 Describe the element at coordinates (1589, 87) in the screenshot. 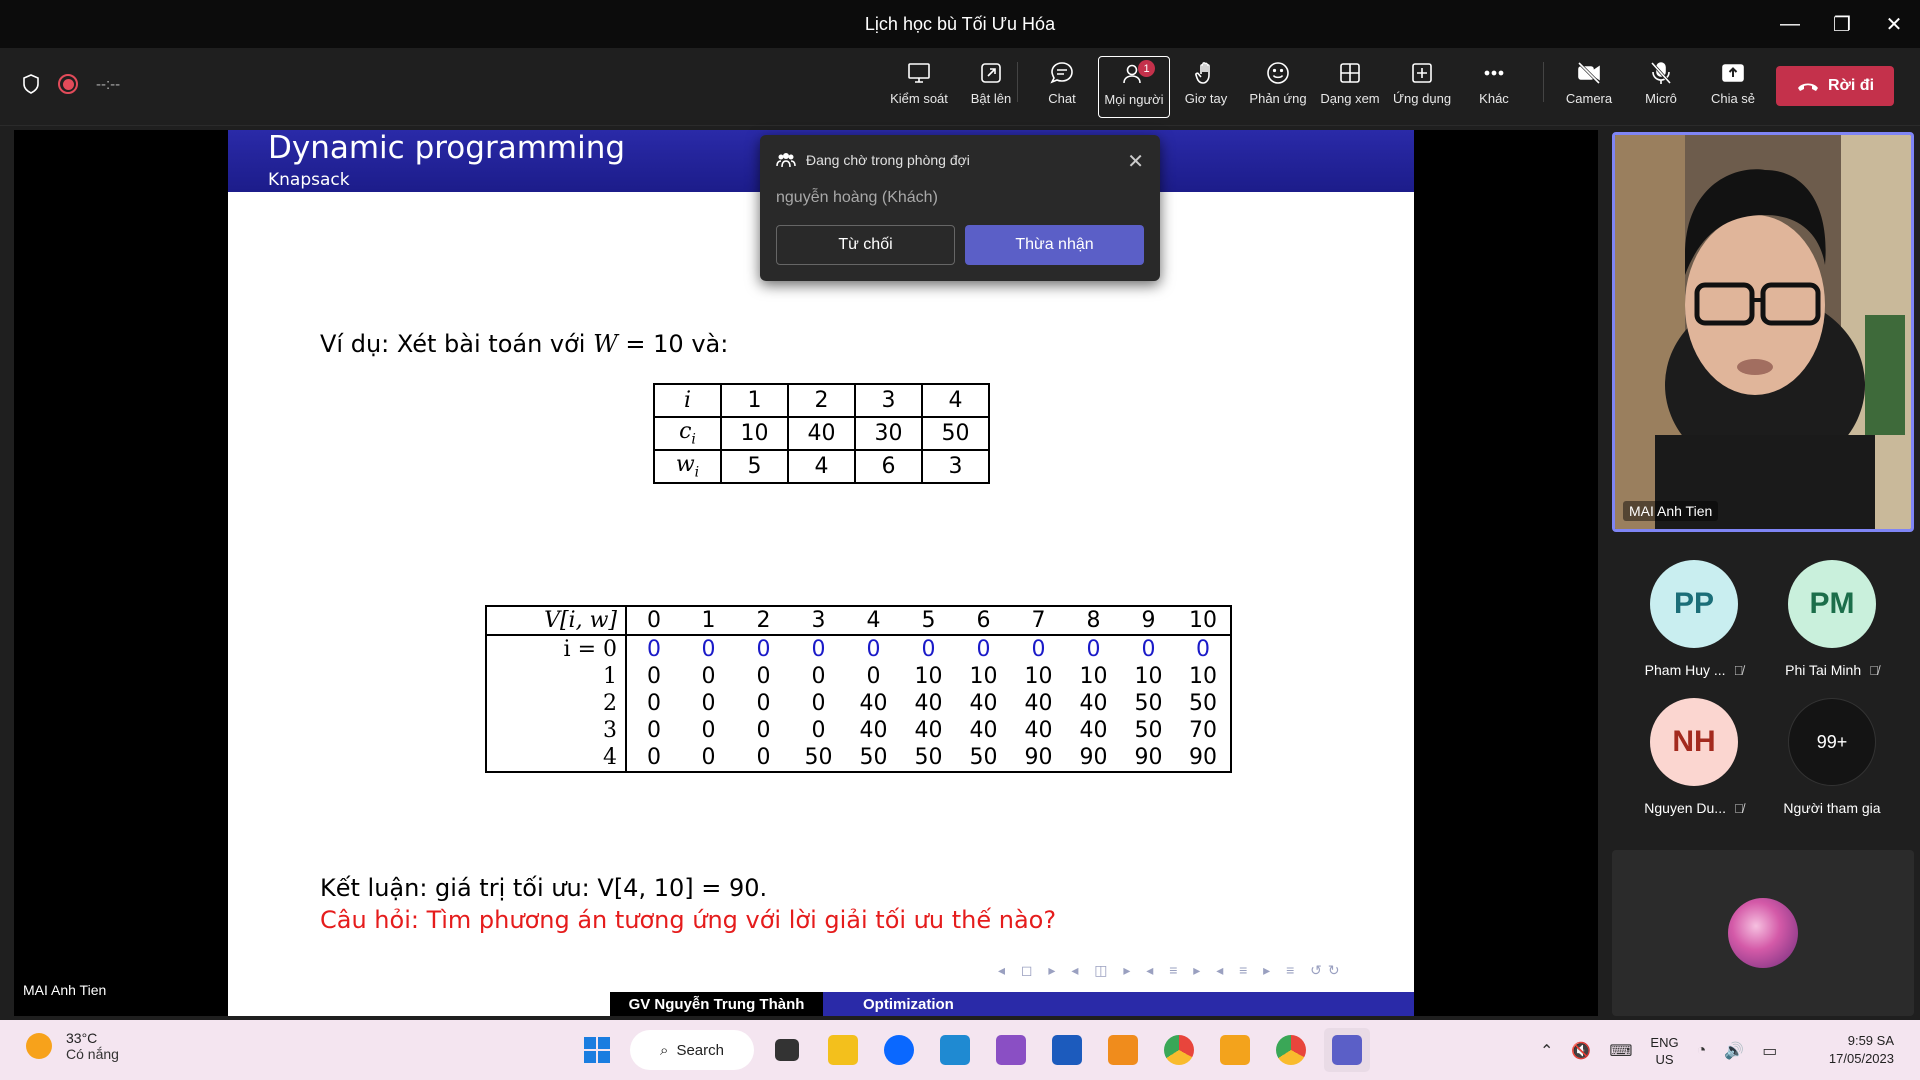

I see `camera-button: Camera` at that location.